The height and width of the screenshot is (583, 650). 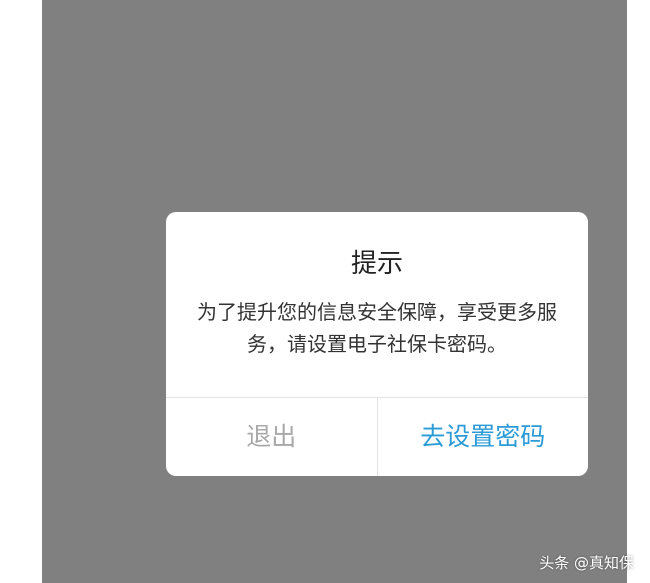 I want to click on watermark-text: 头条 @真知保, so click(x=586, y=563).